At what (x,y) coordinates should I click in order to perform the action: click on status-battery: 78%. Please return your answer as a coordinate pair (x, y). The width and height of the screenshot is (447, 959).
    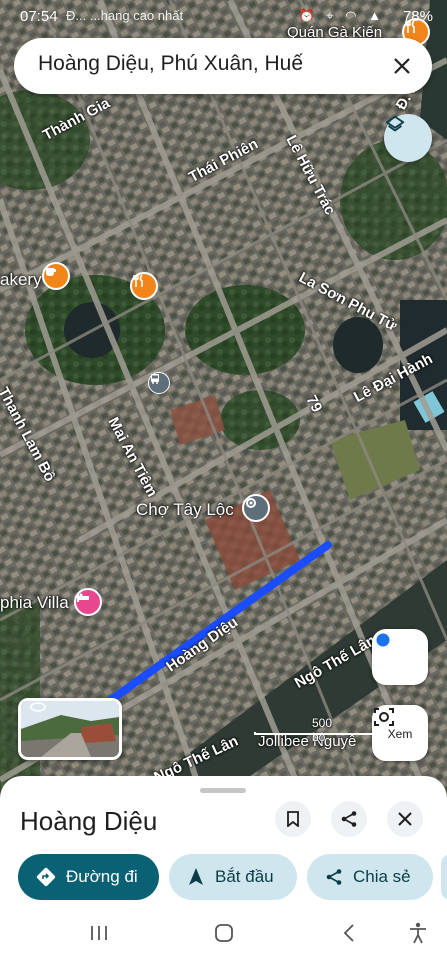
    Looking at the image, I should click on (417, 16).